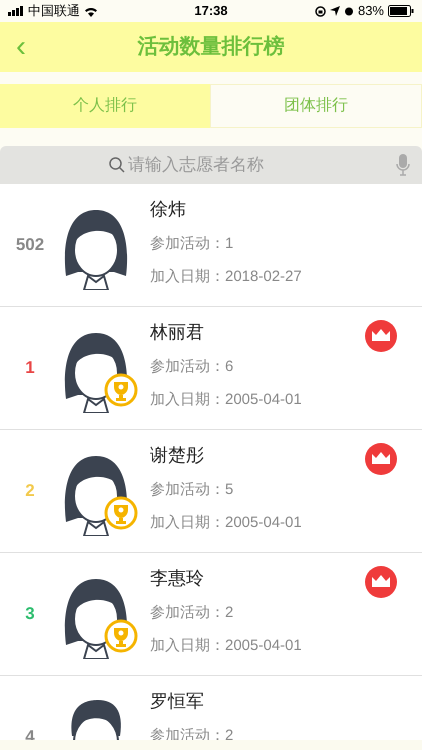  Describe the element at coordinates (168, 209) in the screenshot. I see `volunteer-name: 徐炜` at that location.